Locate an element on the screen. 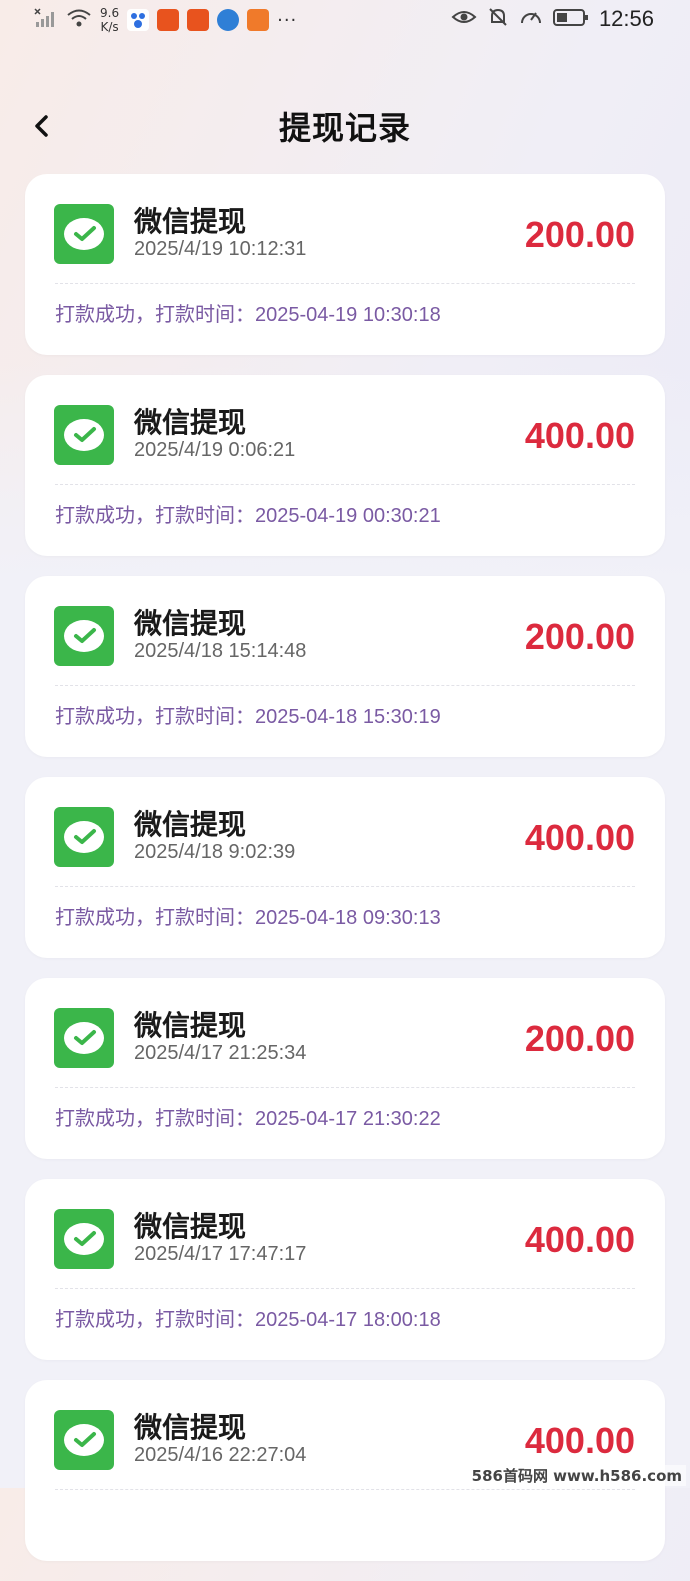 The width and height of the screenshot is (690, 1581). record-apply-time: 2025/4/17 17:47:17 is located at coordinates (220, 1254).